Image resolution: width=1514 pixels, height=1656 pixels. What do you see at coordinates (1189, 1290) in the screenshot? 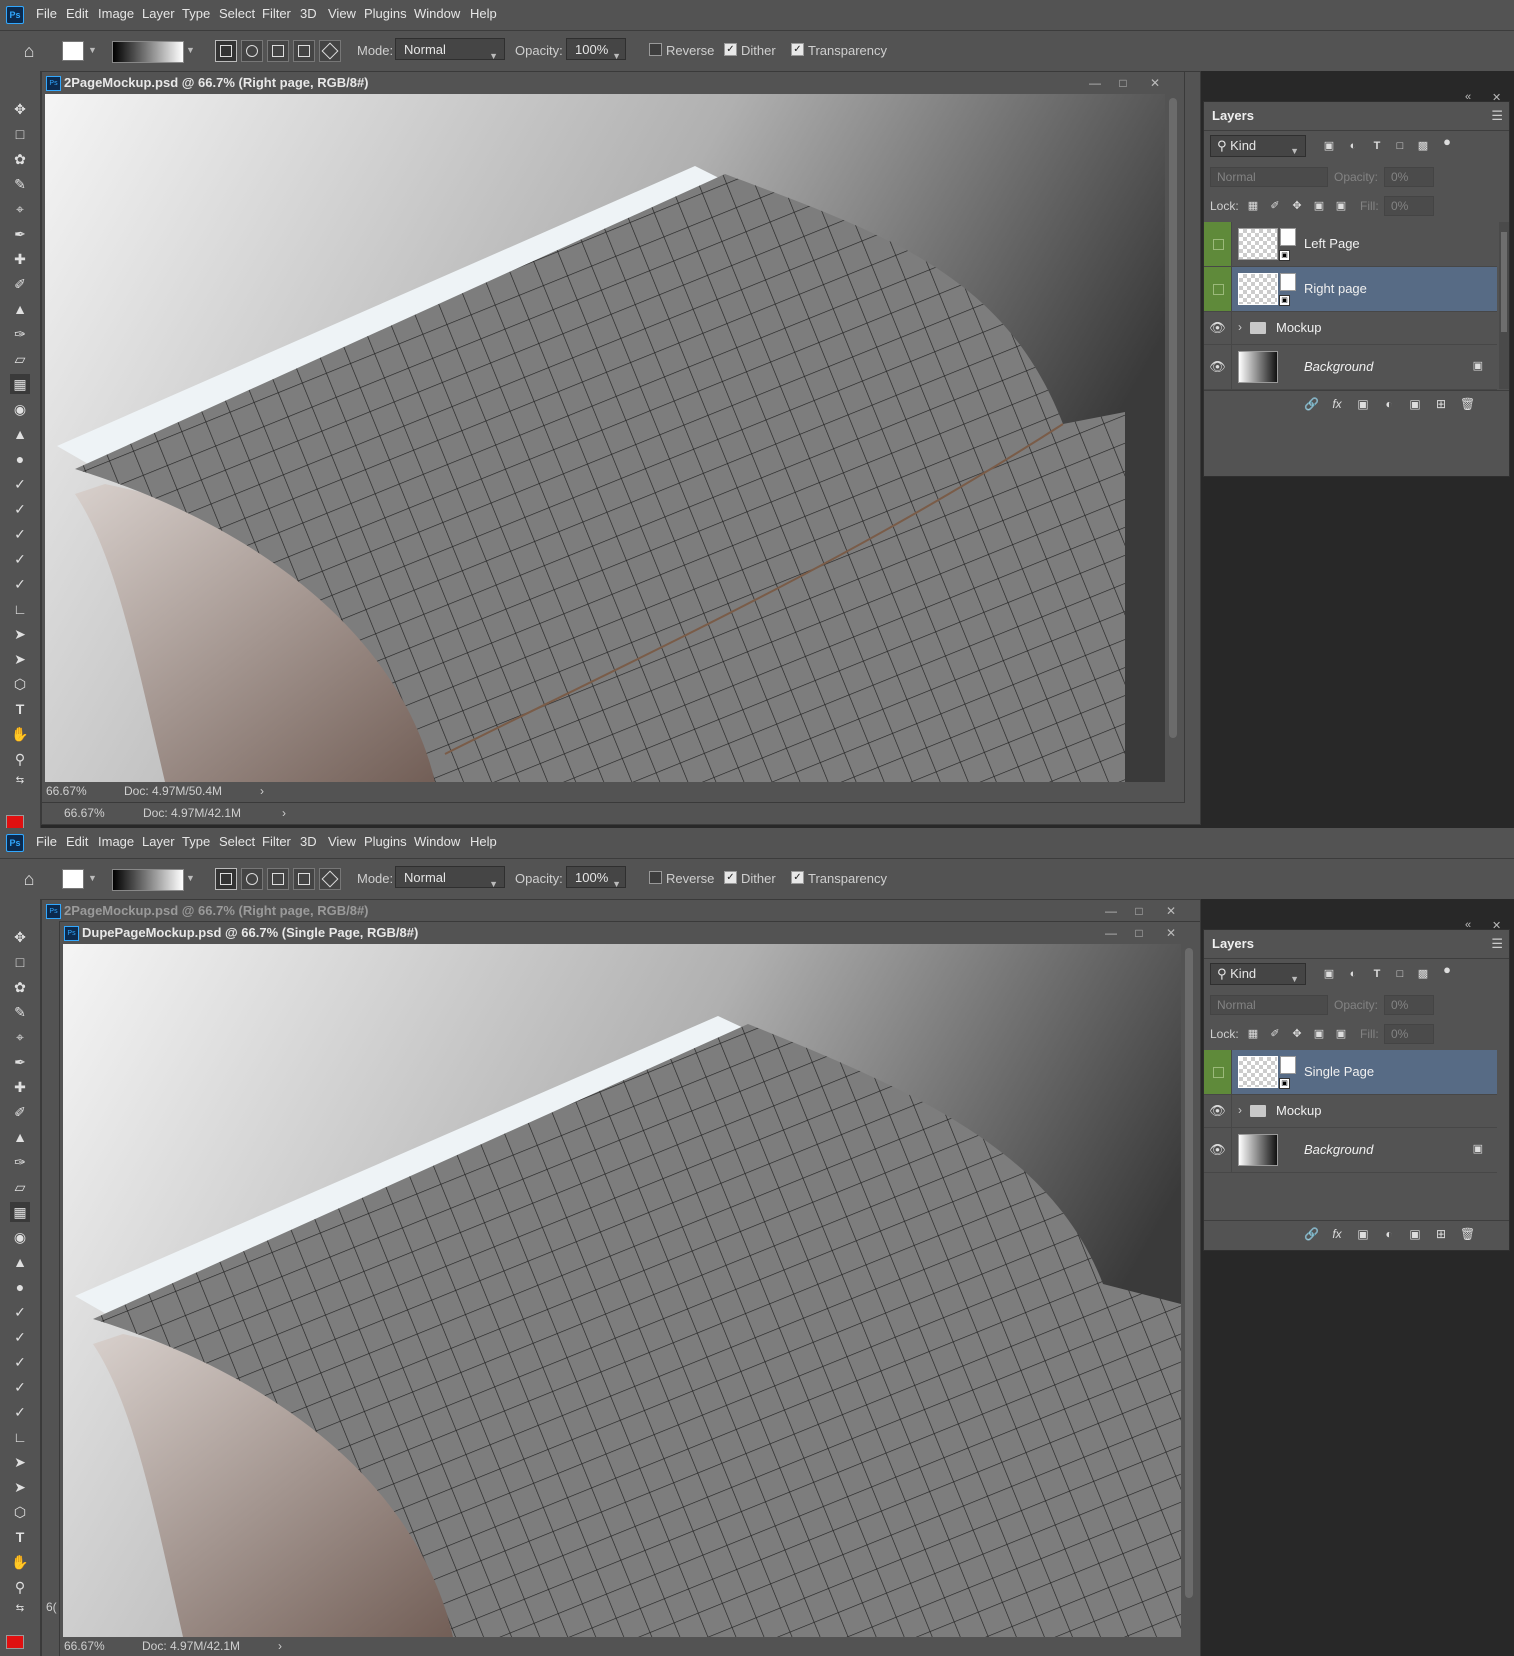
I see `vertical-scrollbar` at bounding box center [1189, 1290].